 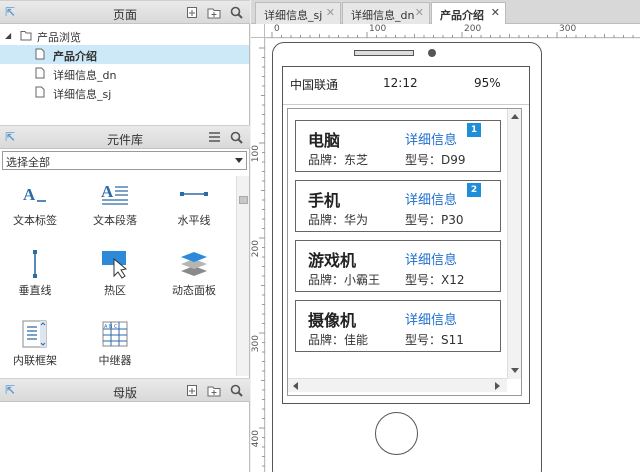 What do you see at coordinates (35, 290) in the screenshot?
I see `widget-label: 垂直线` at bounding box center [35, 290].